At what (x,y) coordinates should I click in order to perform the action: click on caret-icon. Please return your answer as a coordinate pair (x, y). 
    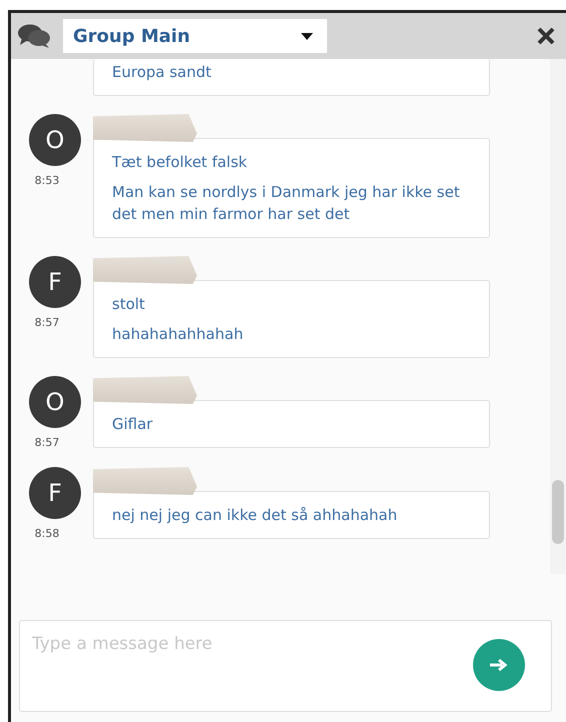
    Looking at the image, I should click on (307, 36).